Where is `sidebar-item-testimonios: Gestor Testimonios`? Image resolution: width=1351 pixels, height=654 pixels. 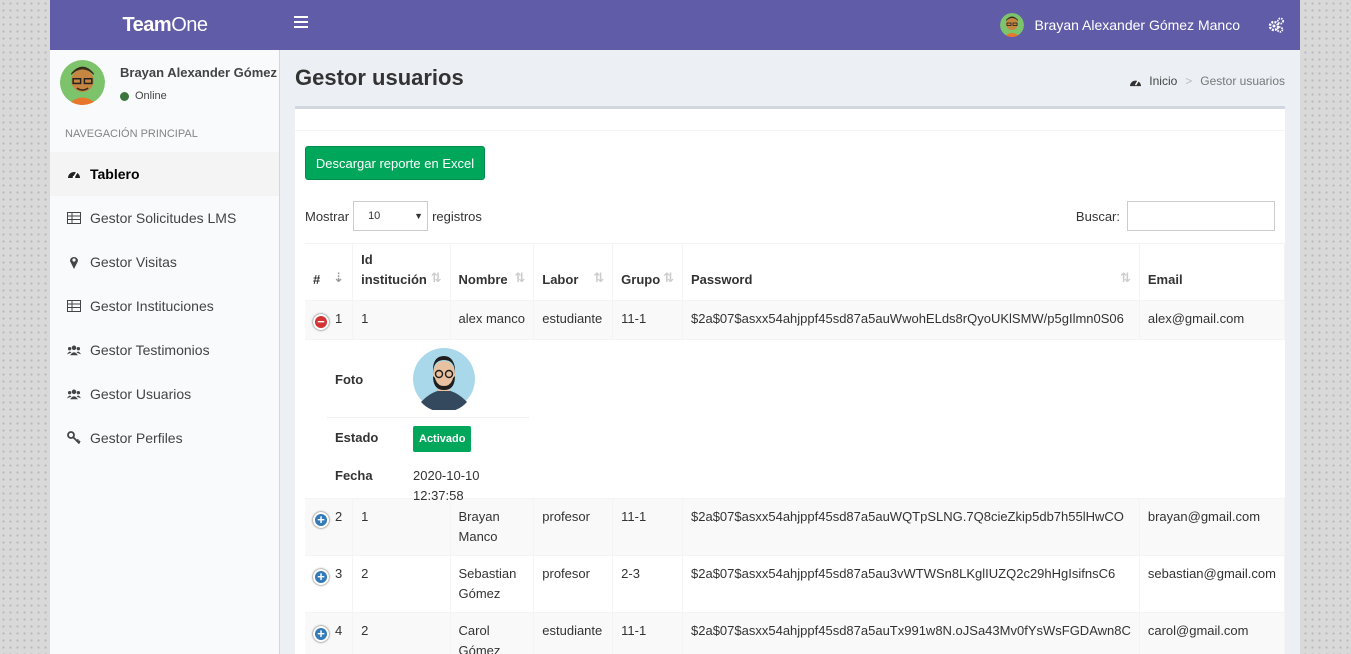
sidebar-item-testimonios: Gestor Testimonios is located at coordinates (164, 350).